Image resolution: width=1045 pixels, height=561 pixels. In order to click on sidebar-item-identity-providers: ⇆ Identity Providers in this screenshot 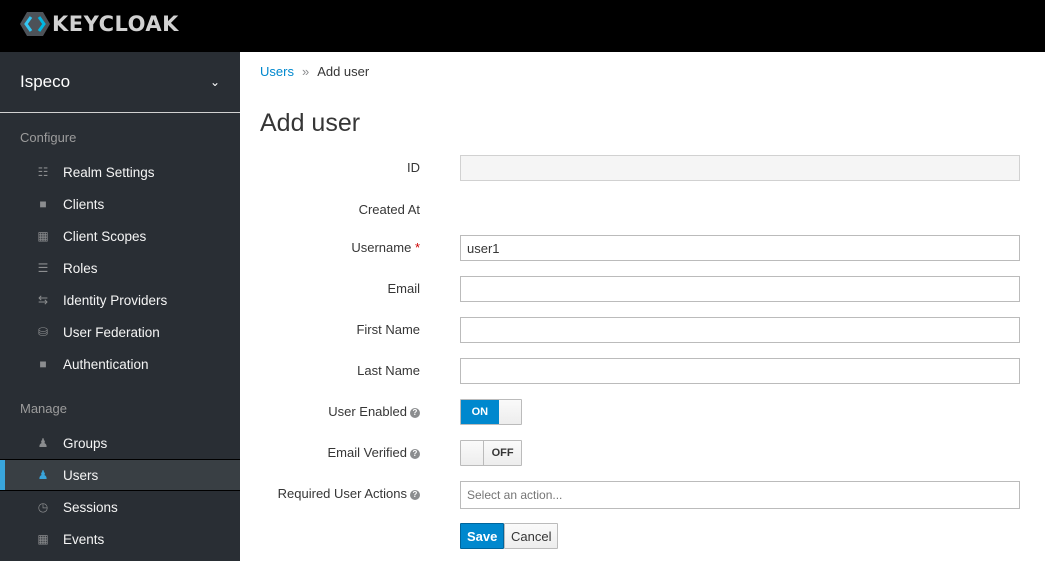, I will do `click(120, 300)`.